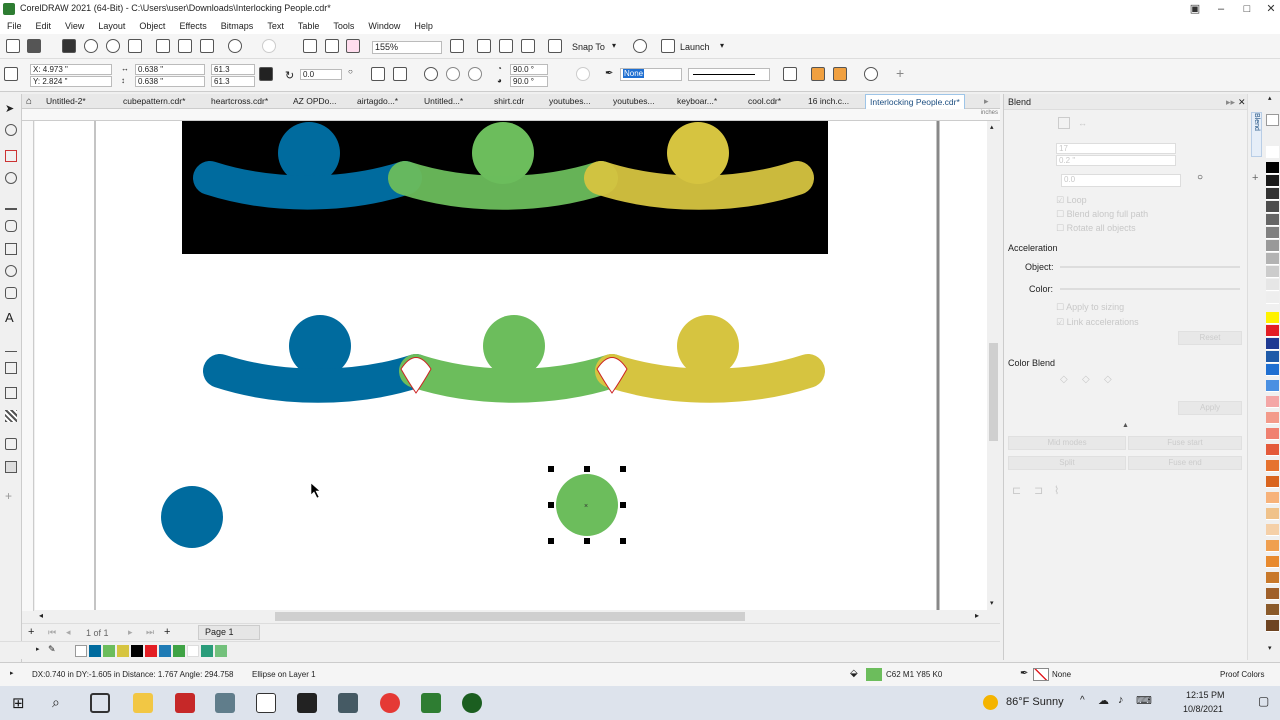  I want to click on add-docker-icon: +, so click(1255, 178).